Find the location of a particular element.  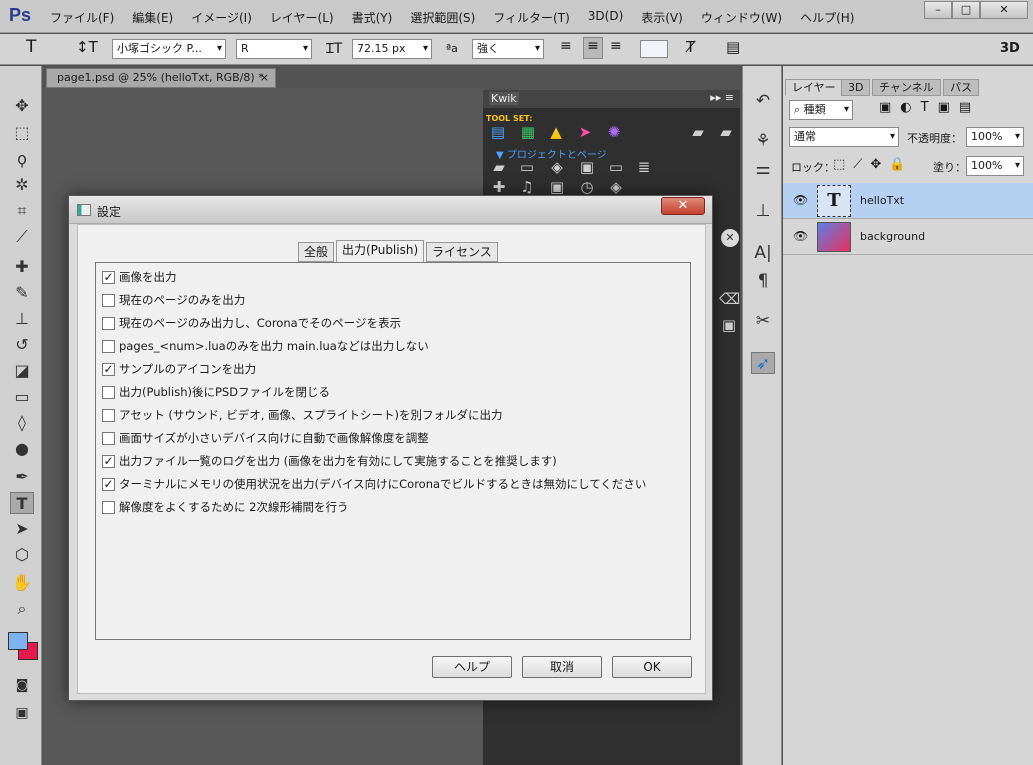

eraser-tool-icon: ◪ is located at coordinates (22, 371).